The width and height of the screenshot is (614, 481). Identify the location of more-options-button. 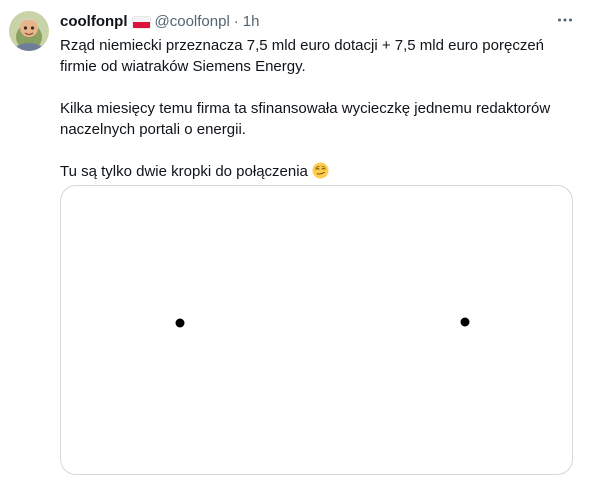
(565, 20).